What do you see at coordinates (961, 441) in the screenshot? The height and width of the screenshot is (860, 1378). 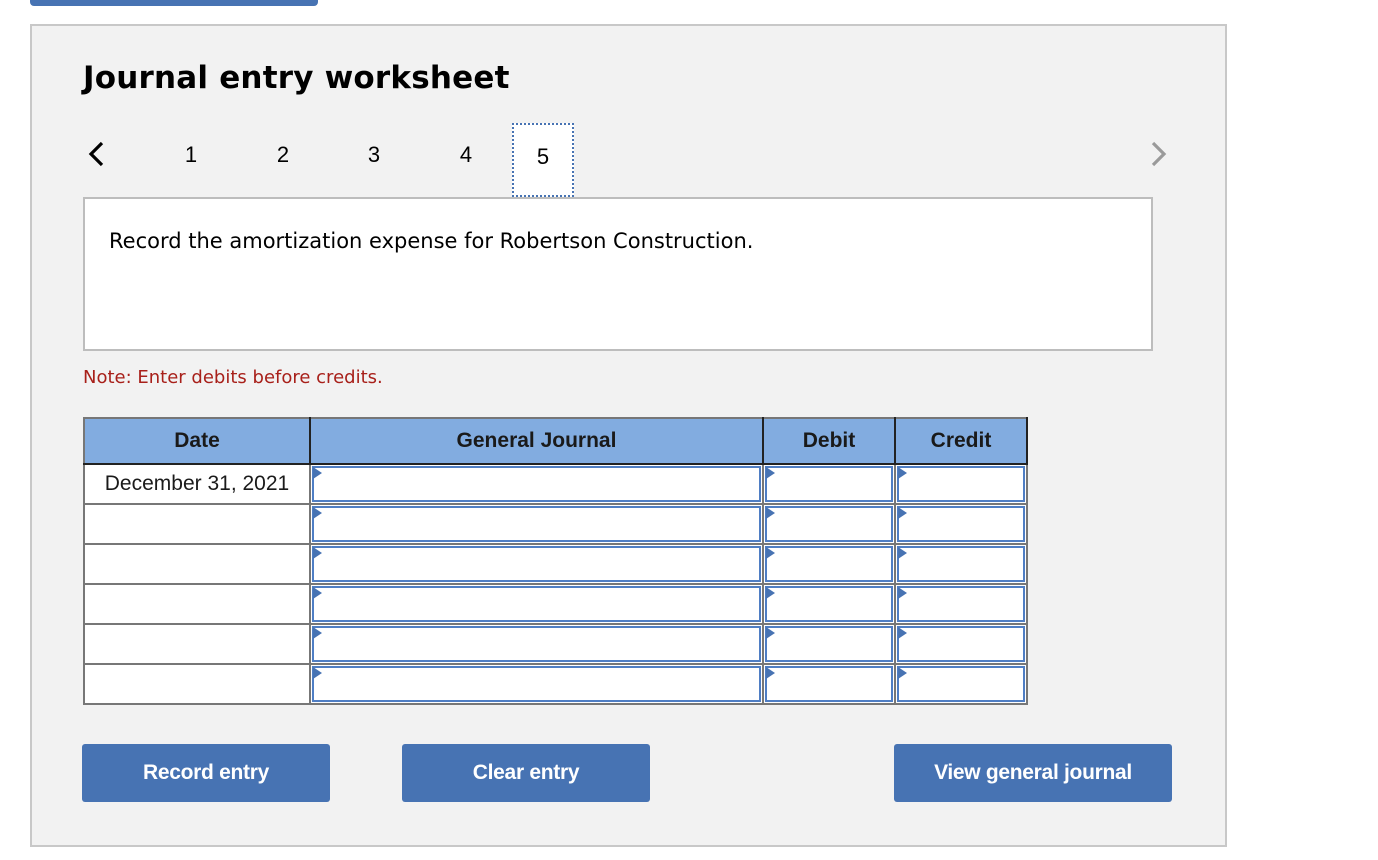 I see `header-credit: Credit` at bounding box center [961, 441].